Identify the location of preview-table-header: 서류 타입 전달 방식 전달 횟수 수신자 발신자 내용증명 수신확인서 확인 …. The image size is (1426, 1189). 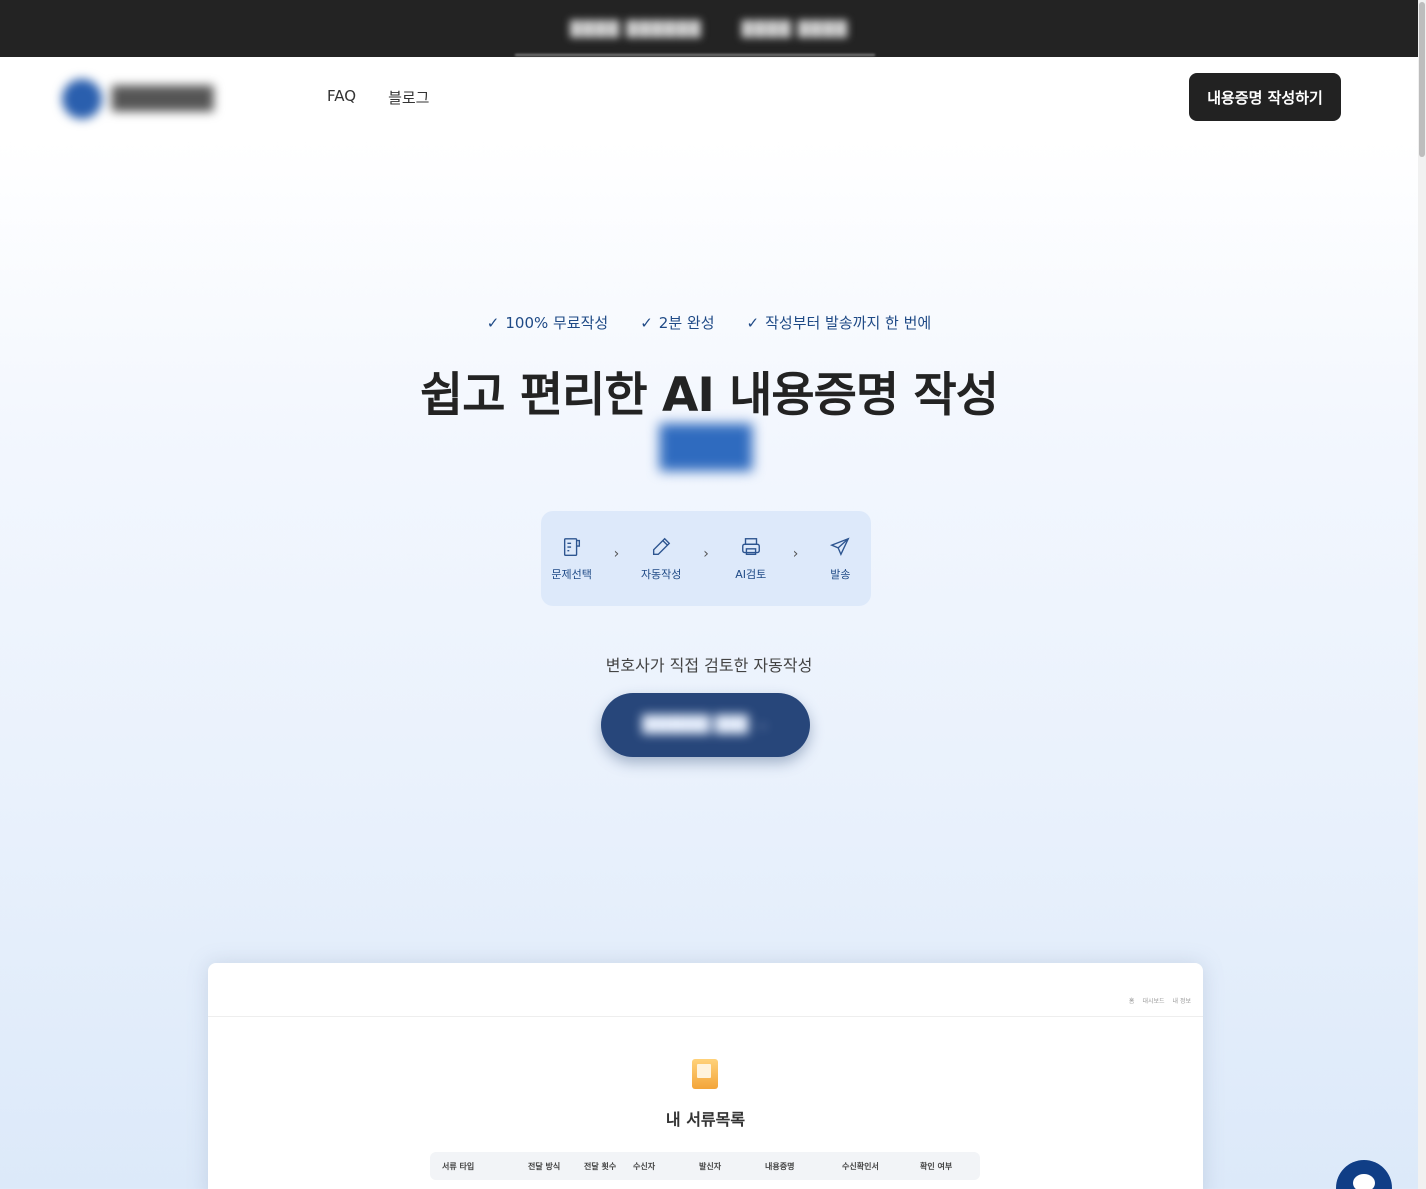
(705, 1166).